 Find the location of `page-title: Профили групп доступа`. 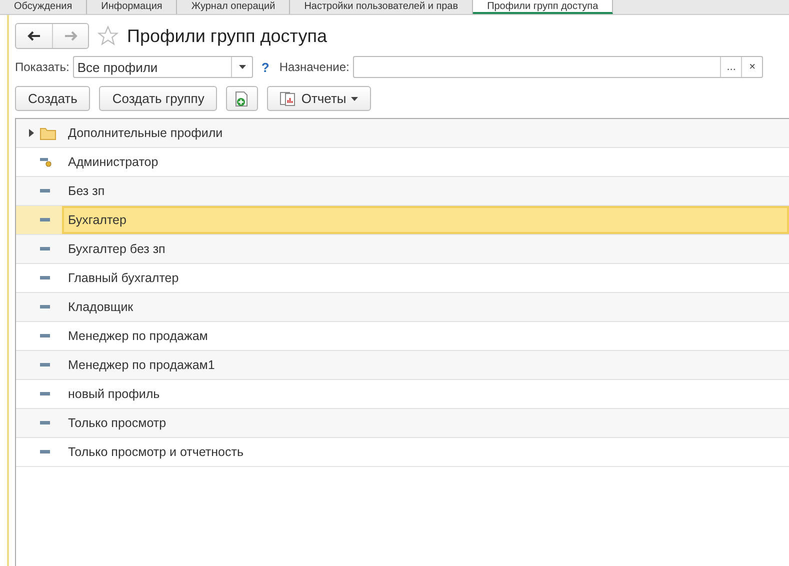

page-title: Профили групп доступа is located at coordinates (227, 36).